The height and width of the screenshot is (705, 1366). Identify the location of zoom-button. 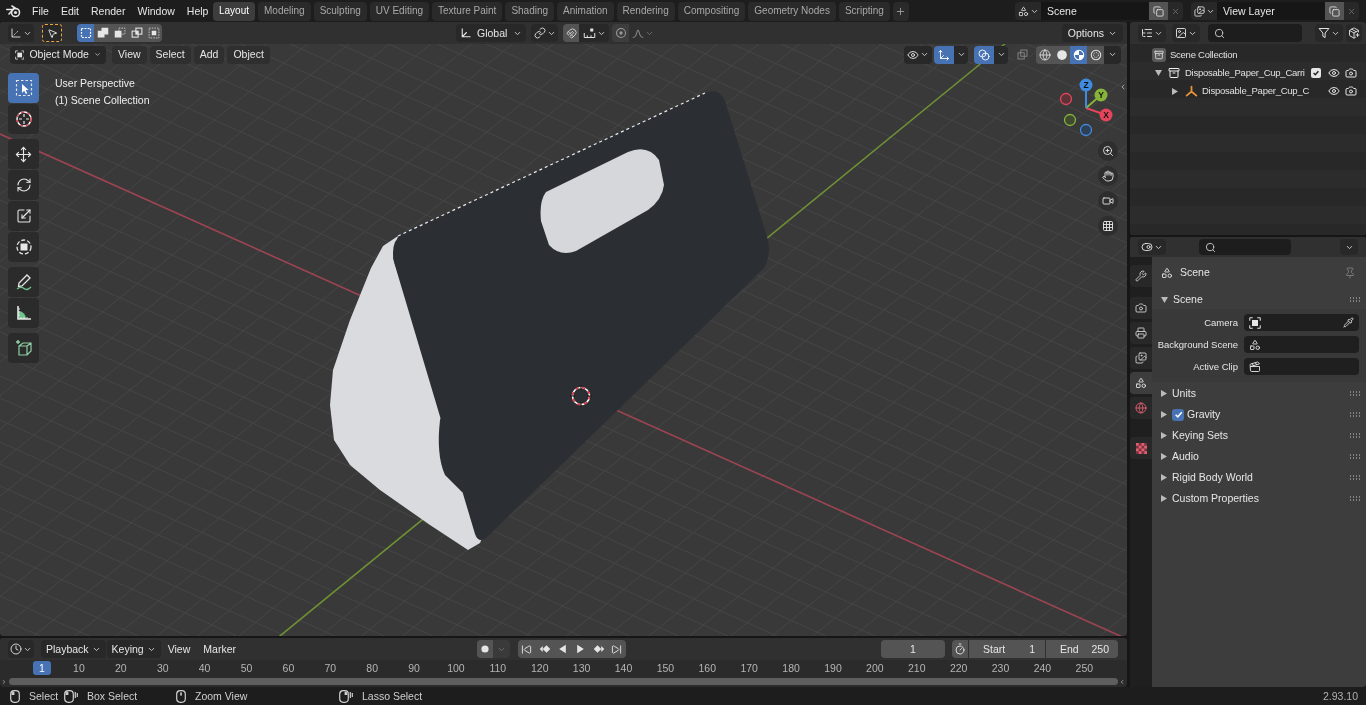
(1108, 151).